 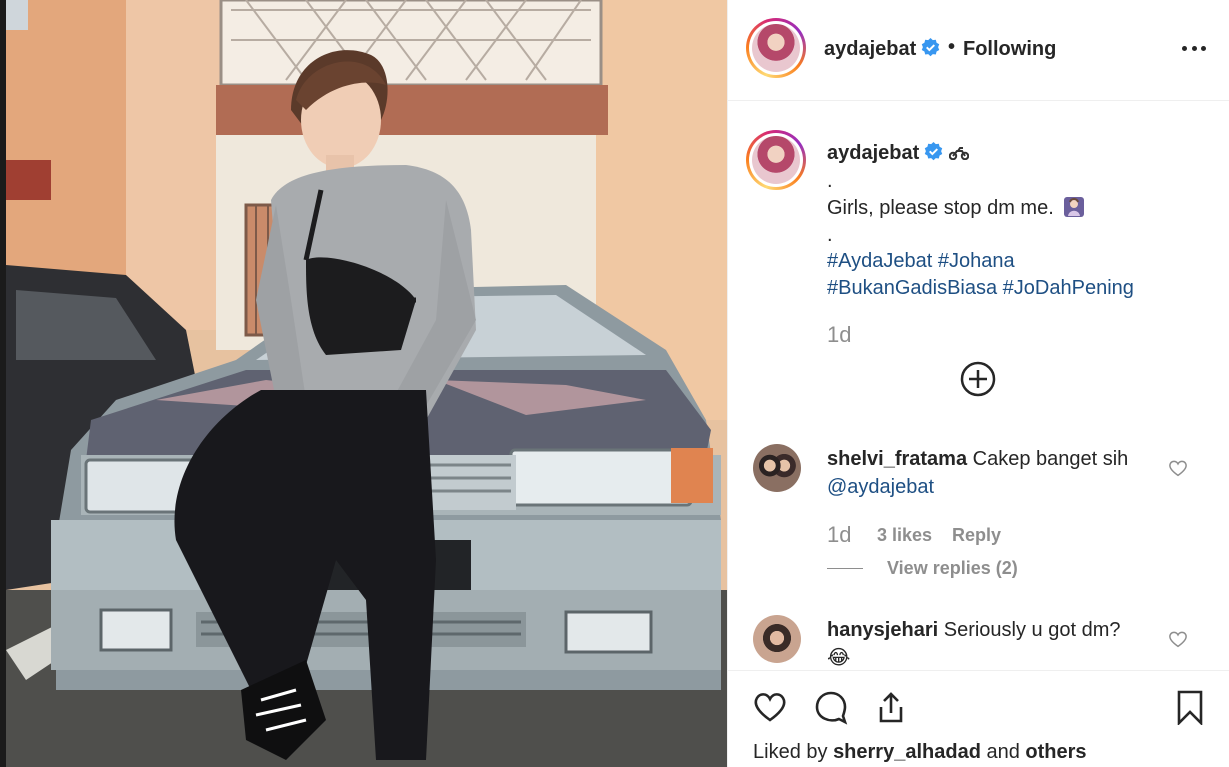 I want to click on more-options-icon, so click(x=1194, y=48).